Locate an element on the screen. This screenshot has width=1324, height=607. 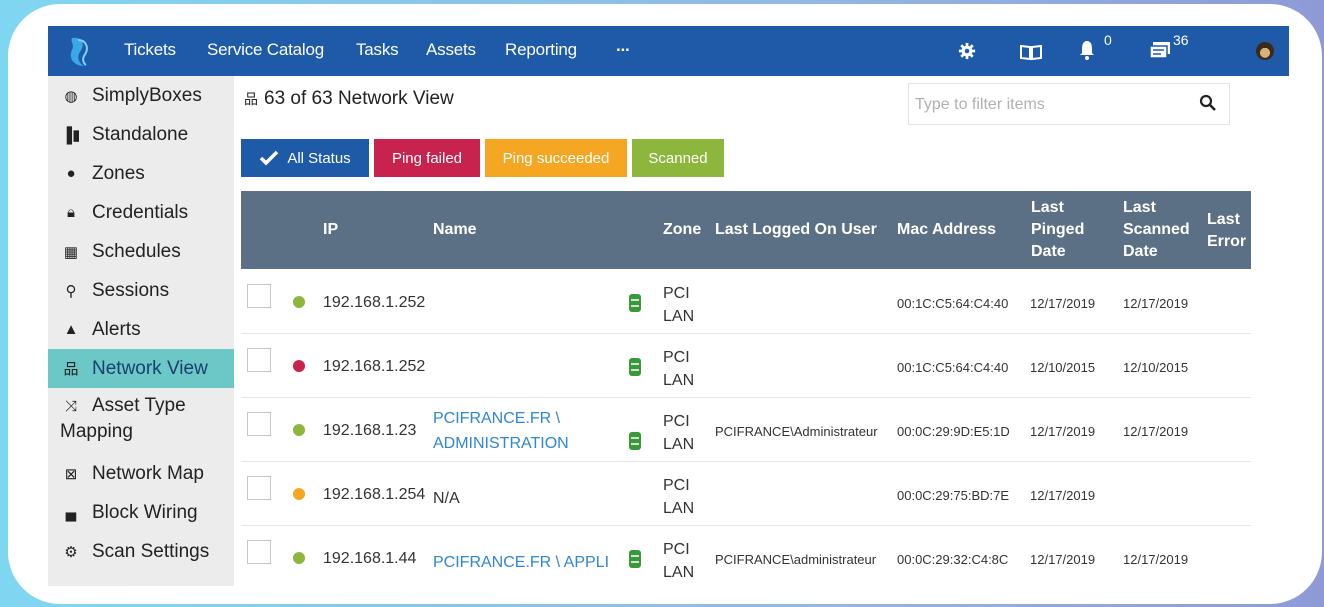
messages-count: 36 is located at coordinates (1181, 40).